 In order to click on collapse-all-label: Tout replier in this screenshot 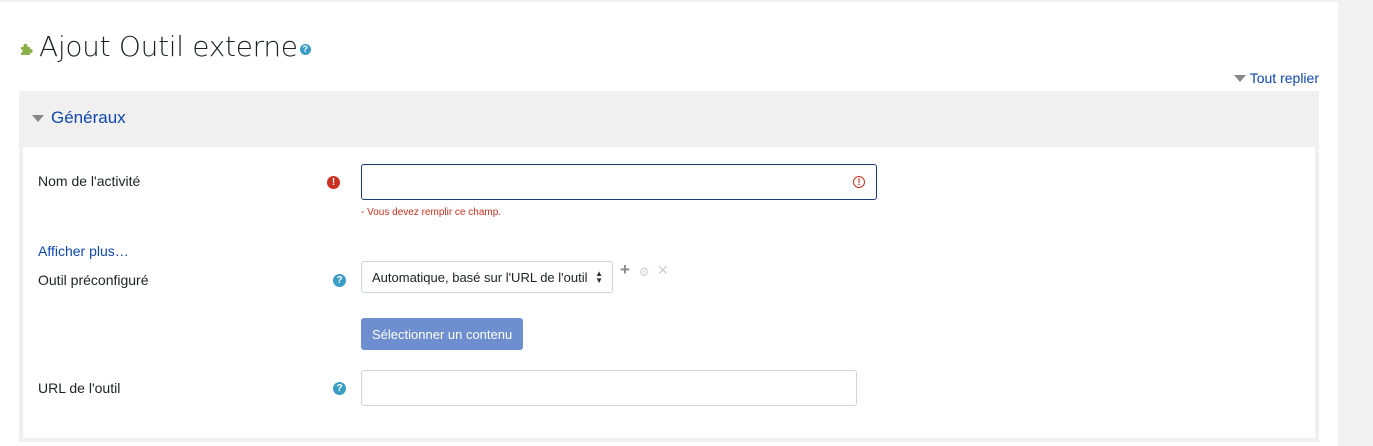, I will do `click(1284, 78)`.